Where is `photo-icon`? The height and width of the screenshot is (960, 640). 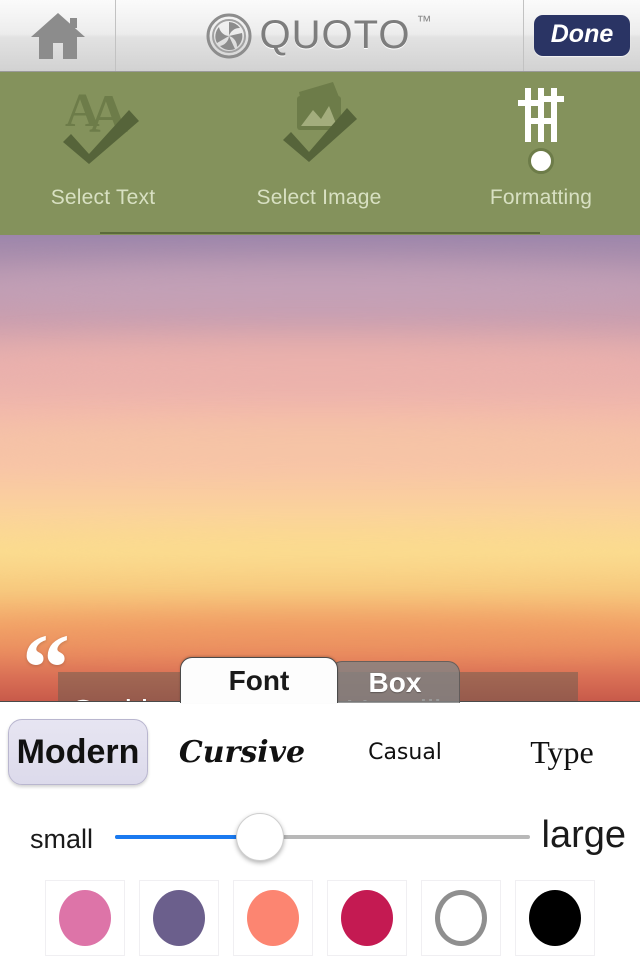
photo-icon is located at coordinates (319, 118).